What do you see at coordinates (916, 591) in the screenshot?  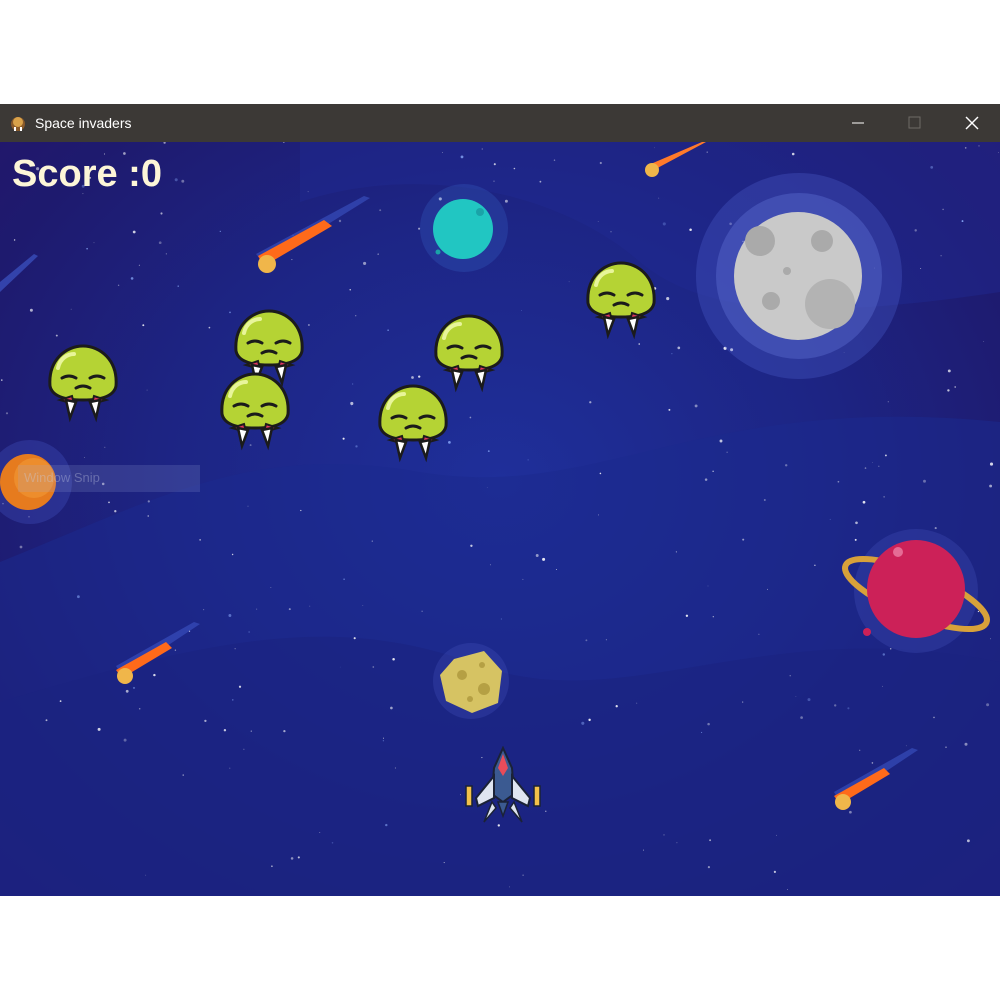 I see `ringed-planet` at bounding box center [916, 591].